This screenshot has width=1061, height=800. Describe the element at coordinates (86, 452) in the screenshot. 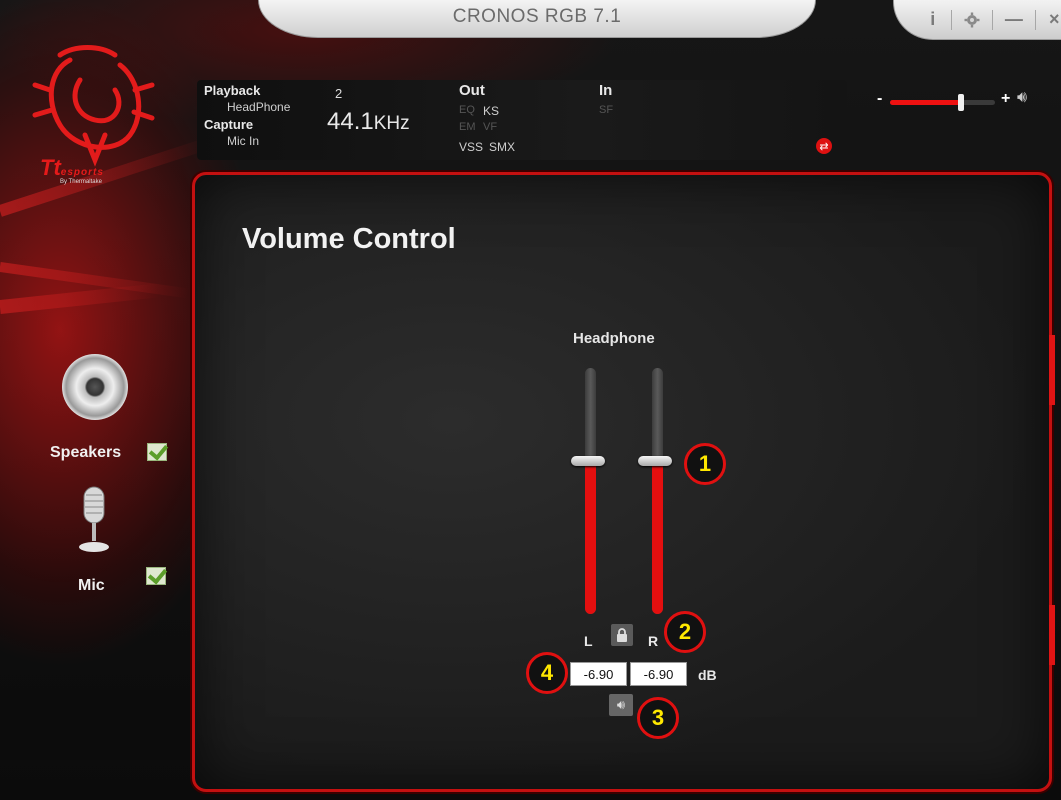

I see `sidebar-item-label: Speakers` at that location.